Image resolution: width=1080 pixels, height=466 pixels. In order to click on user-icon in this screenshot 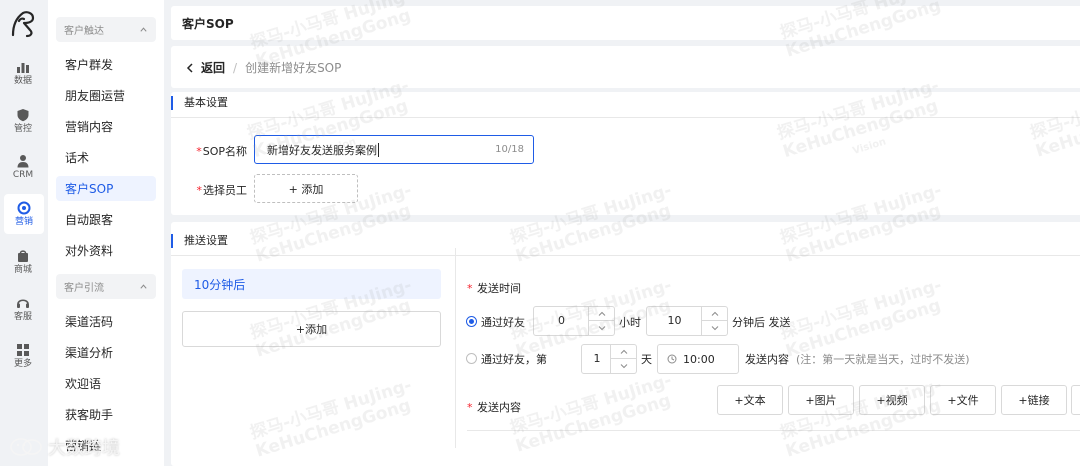, I will do `click(23, 160)`.